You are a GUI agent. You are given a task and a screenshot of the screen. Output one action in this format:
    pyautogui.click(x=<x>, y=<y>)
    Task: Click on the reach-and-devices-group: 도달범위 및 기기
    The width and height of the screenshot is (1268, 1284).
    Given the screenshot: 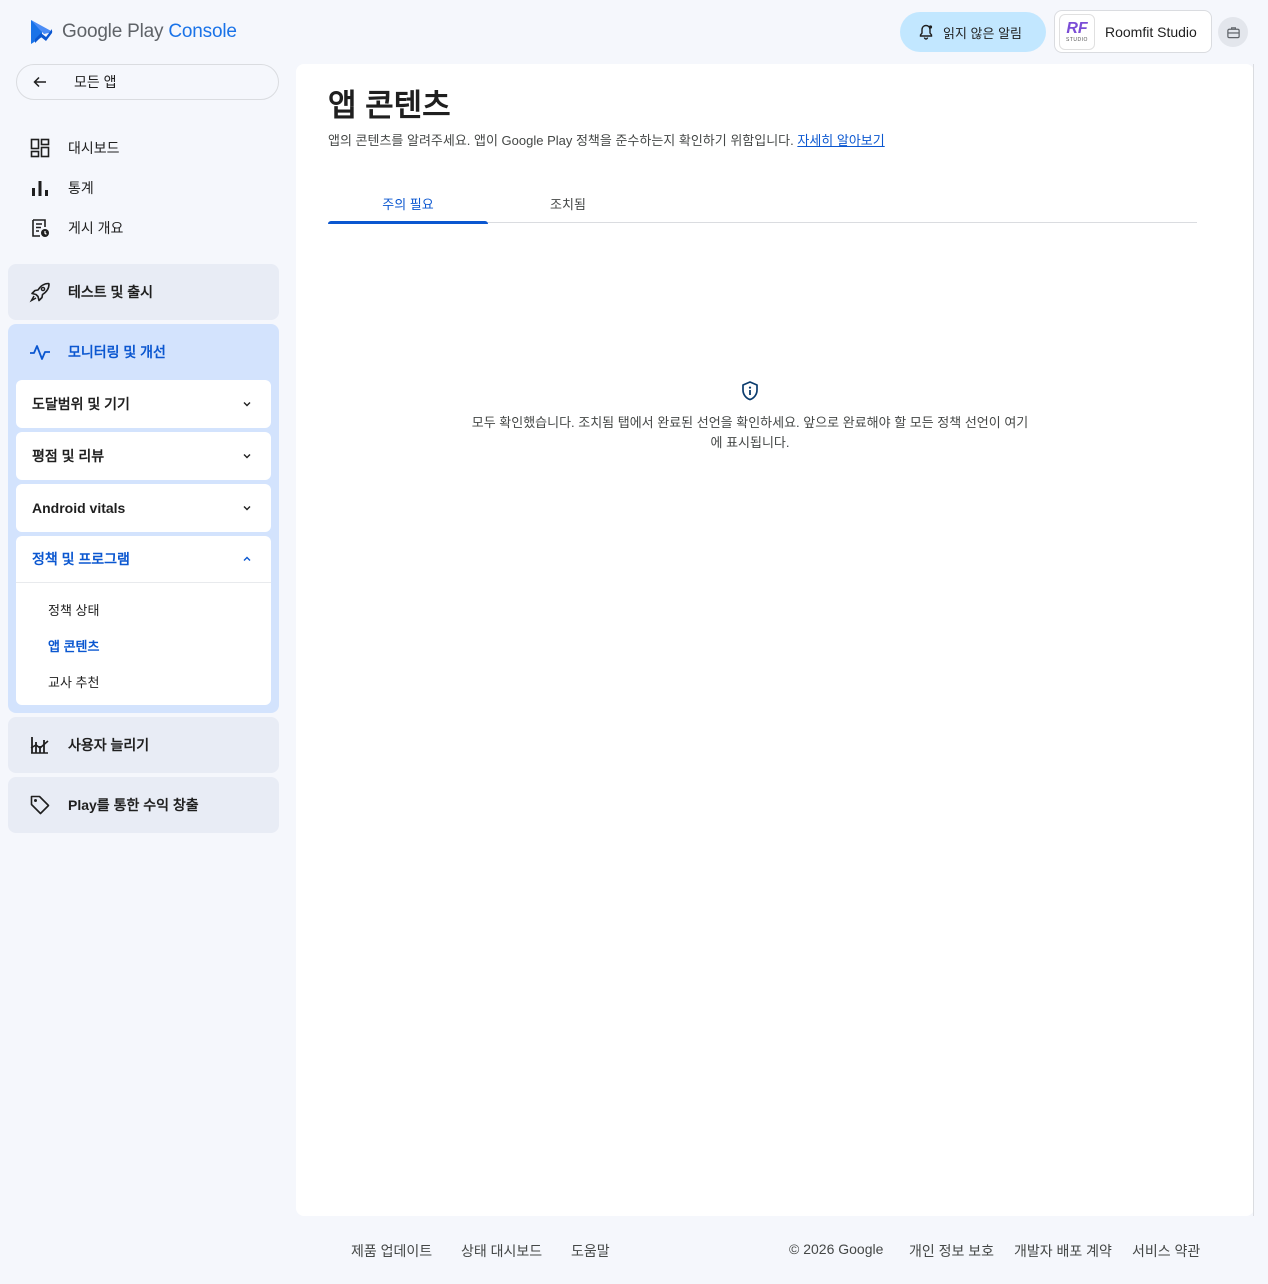 What is the action you would take?
    pyautogui.click(x=143, y=404)
    